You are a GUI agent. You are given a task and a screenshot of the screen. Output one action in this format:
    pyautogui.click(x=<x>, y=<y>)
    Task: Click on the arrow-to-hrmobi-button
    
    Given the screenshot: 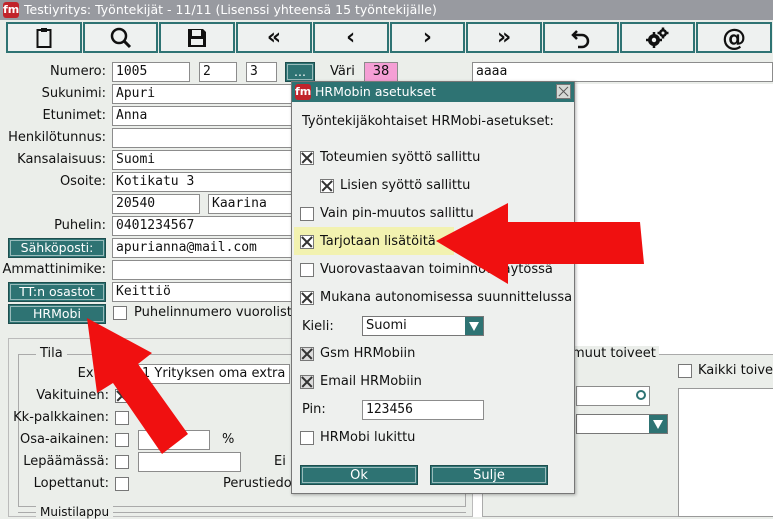 What is the action you would take?
    pyautogui.click(x=137, y=386)
    